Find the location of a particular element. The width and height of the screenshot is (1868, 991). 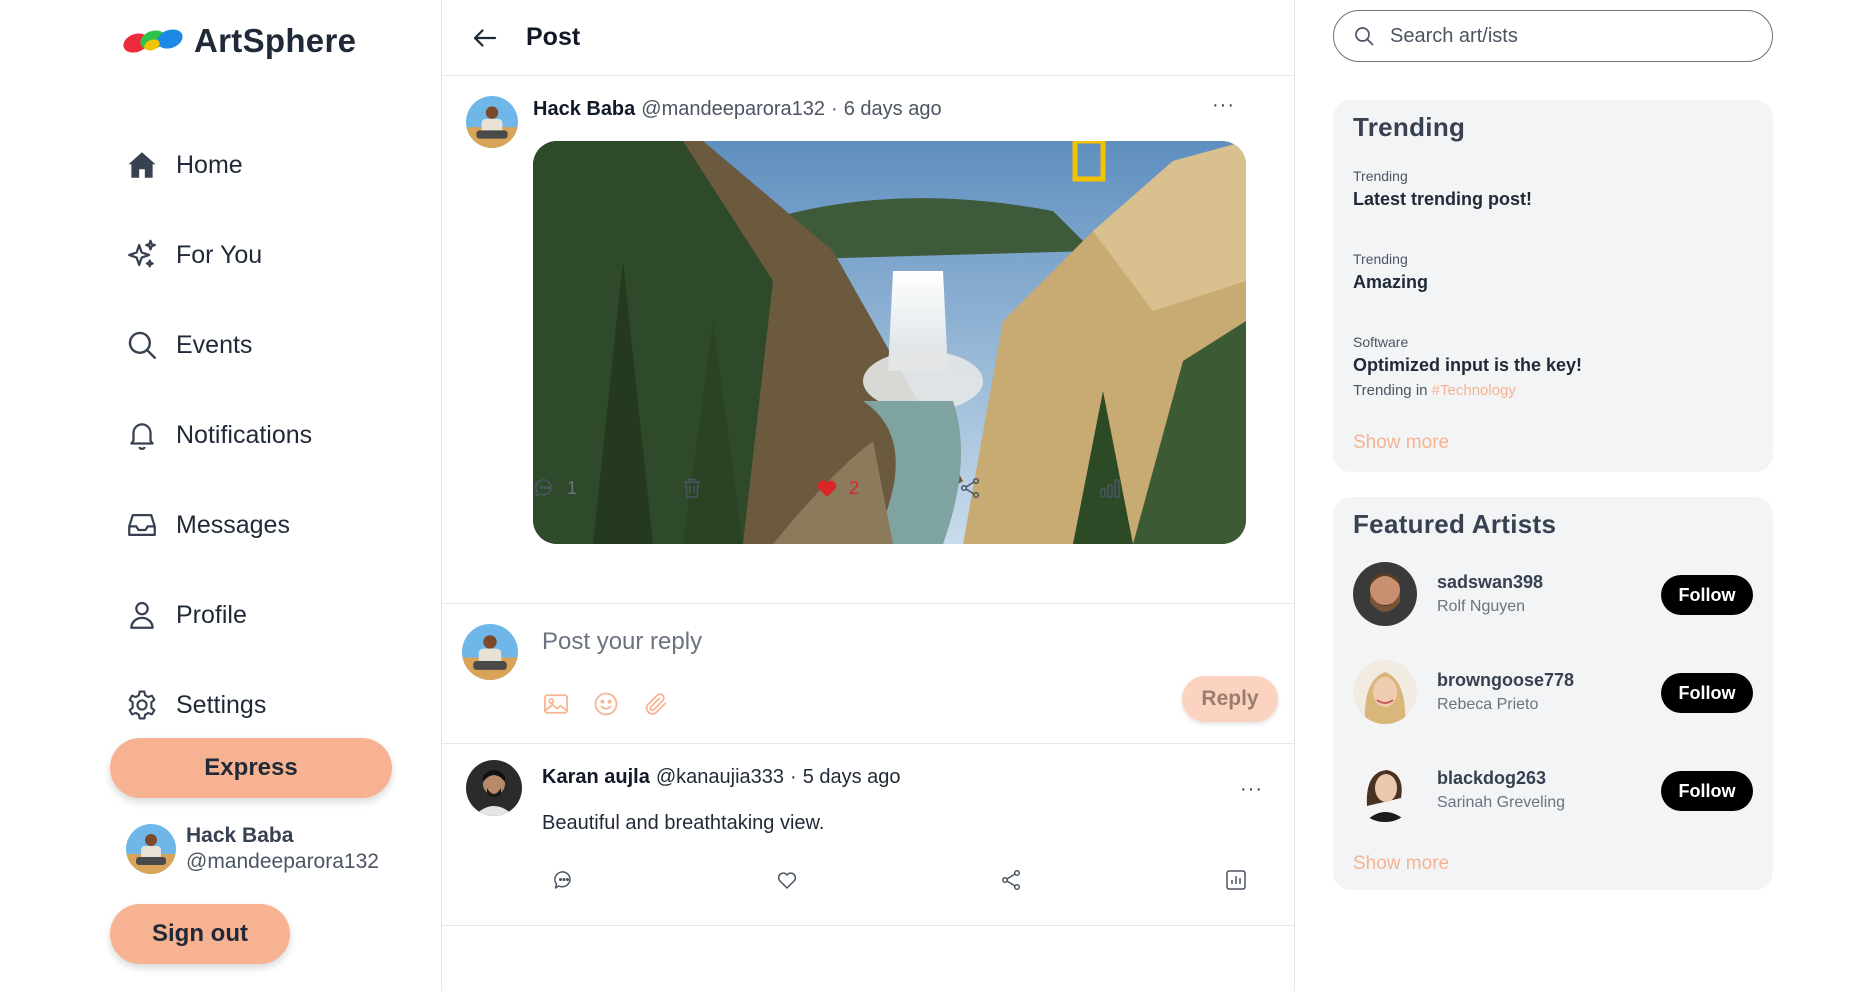

more-options-icon: ··· is located at coordinates (1223, 105).